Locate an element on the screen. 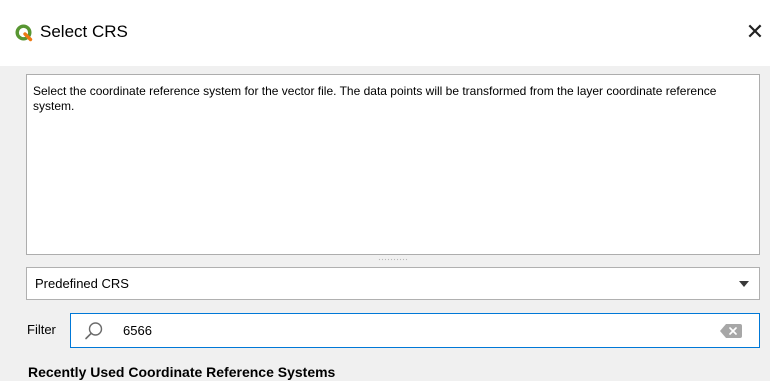  close-button: ✕ is located at coordinates (755, 32).